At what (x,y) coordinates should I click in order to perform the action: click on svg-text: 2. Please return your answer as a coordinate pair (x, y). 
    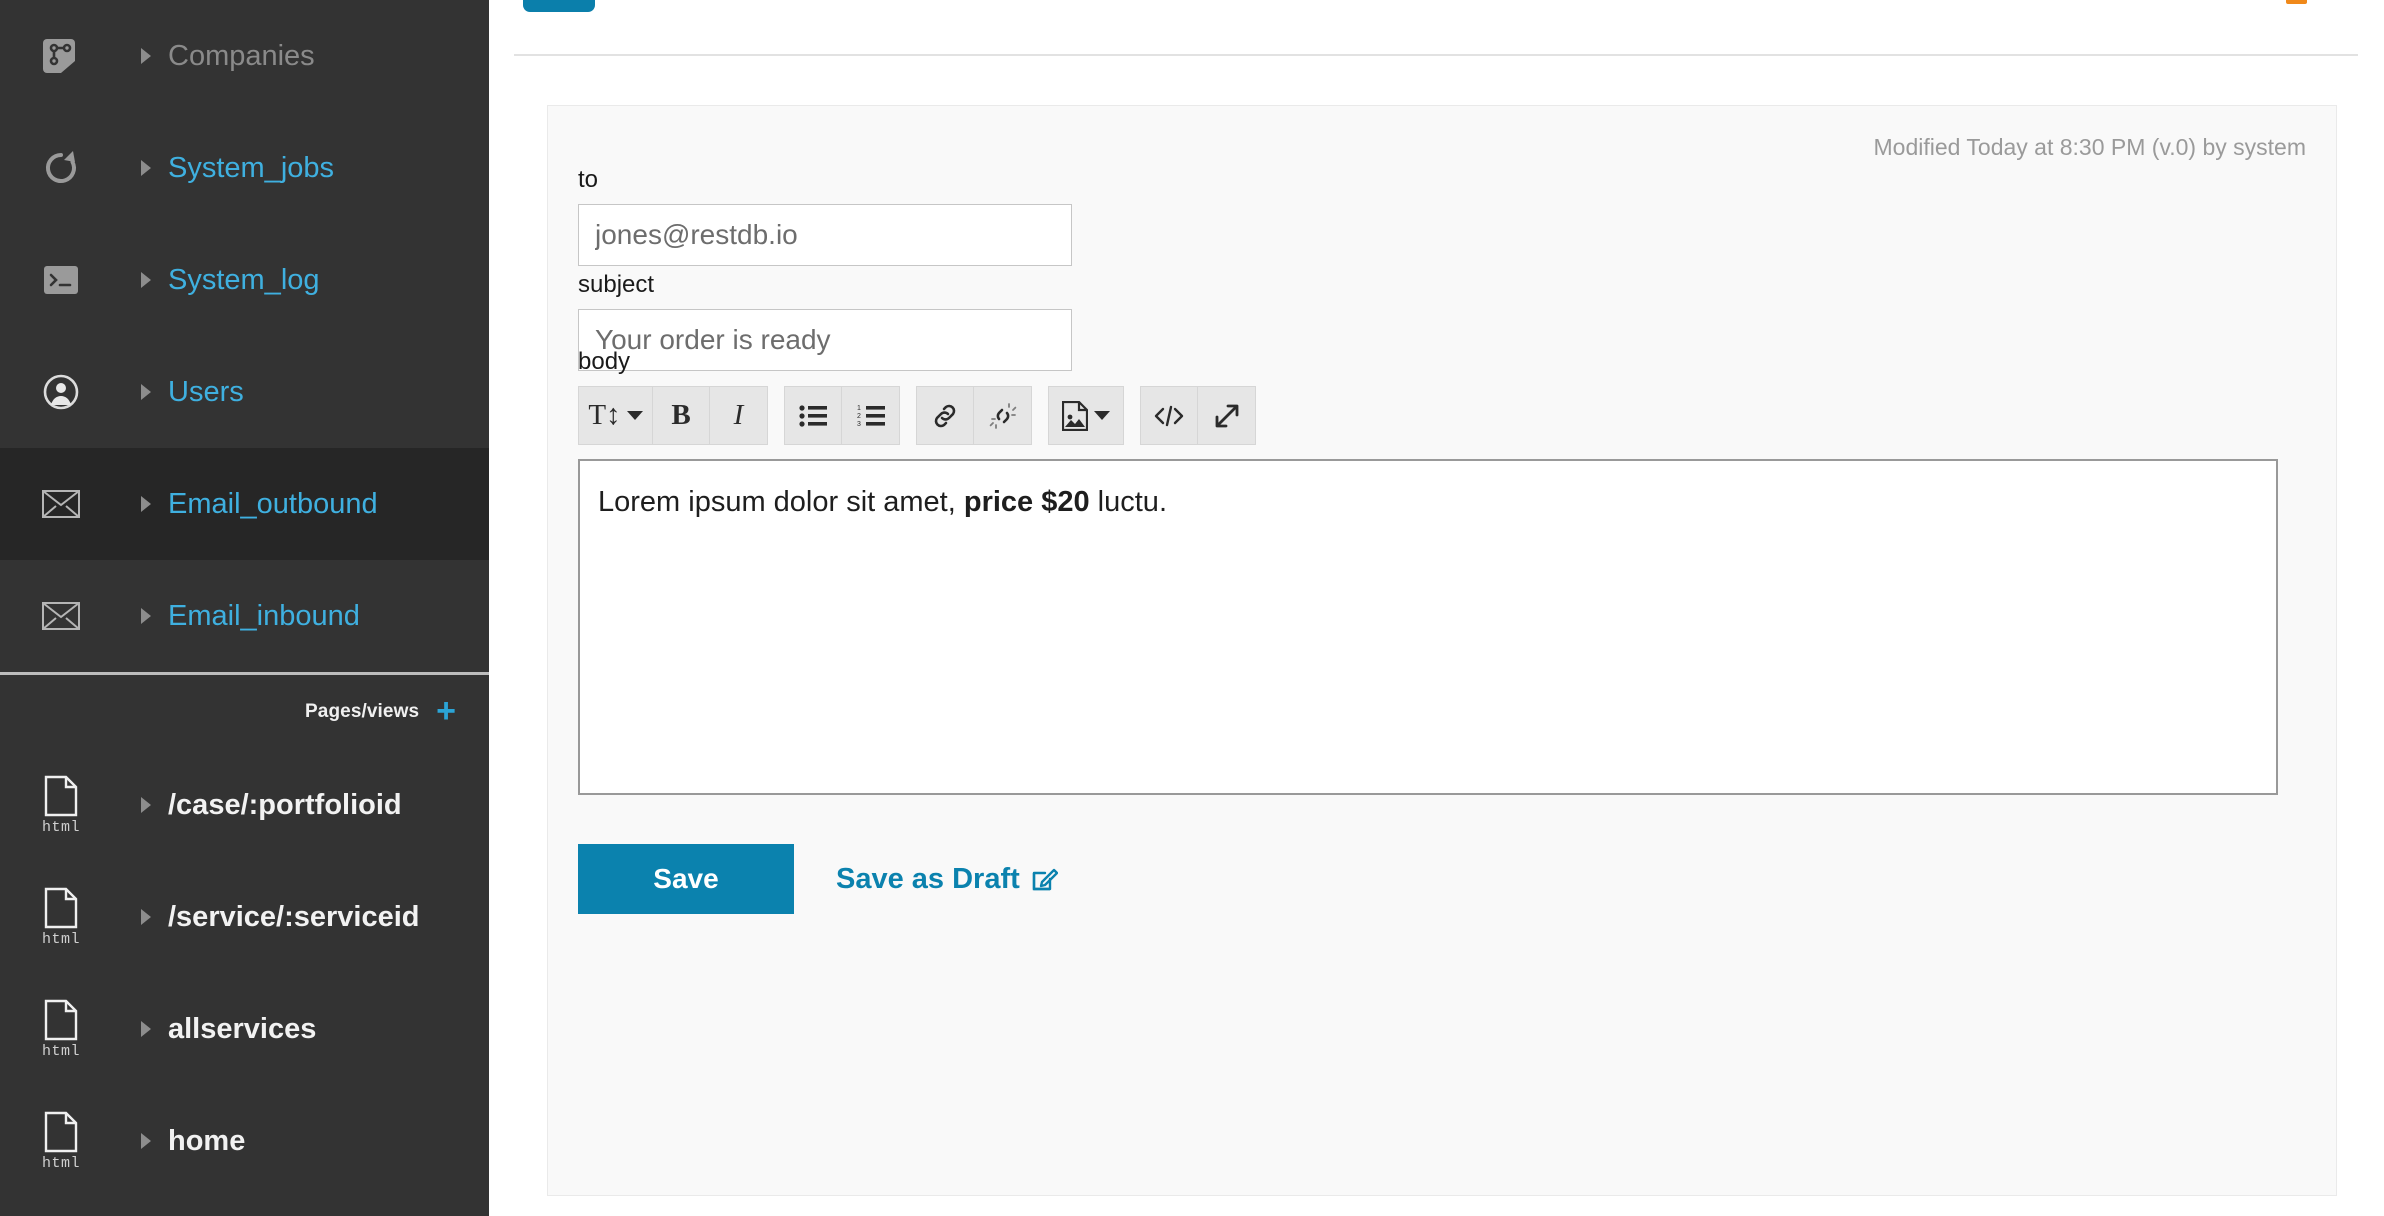
    Looking at the image, I should click on (859, 416).